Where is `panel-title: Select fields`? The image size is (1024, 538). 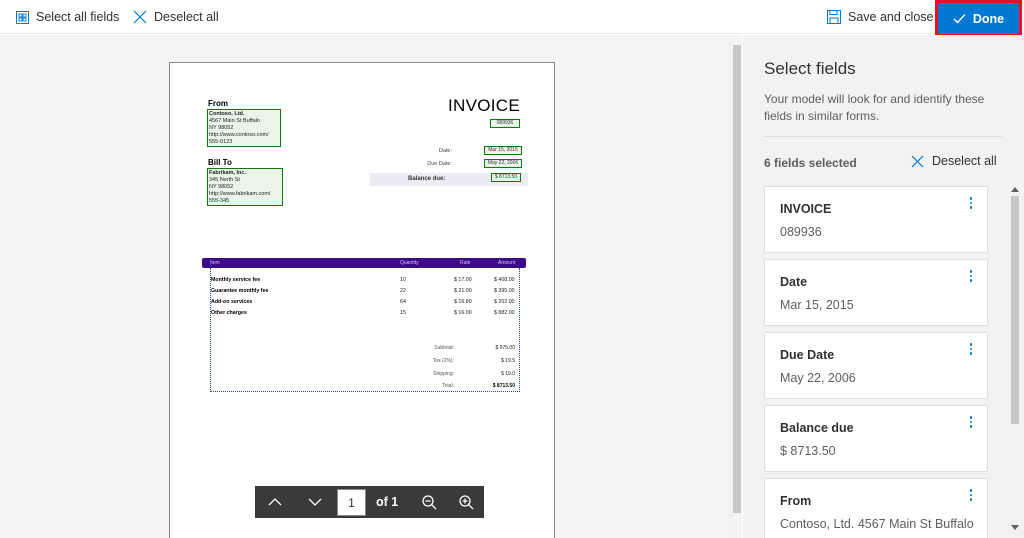 panel-title: Select fields is located at coordinates (810, 68).